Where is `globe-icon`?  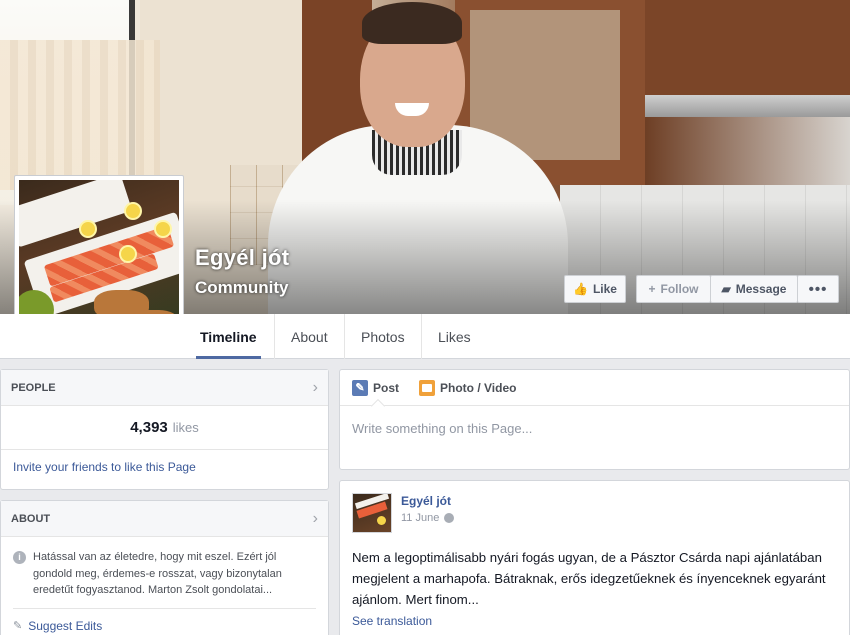
globe-icon is located at coordinates (449, 518).